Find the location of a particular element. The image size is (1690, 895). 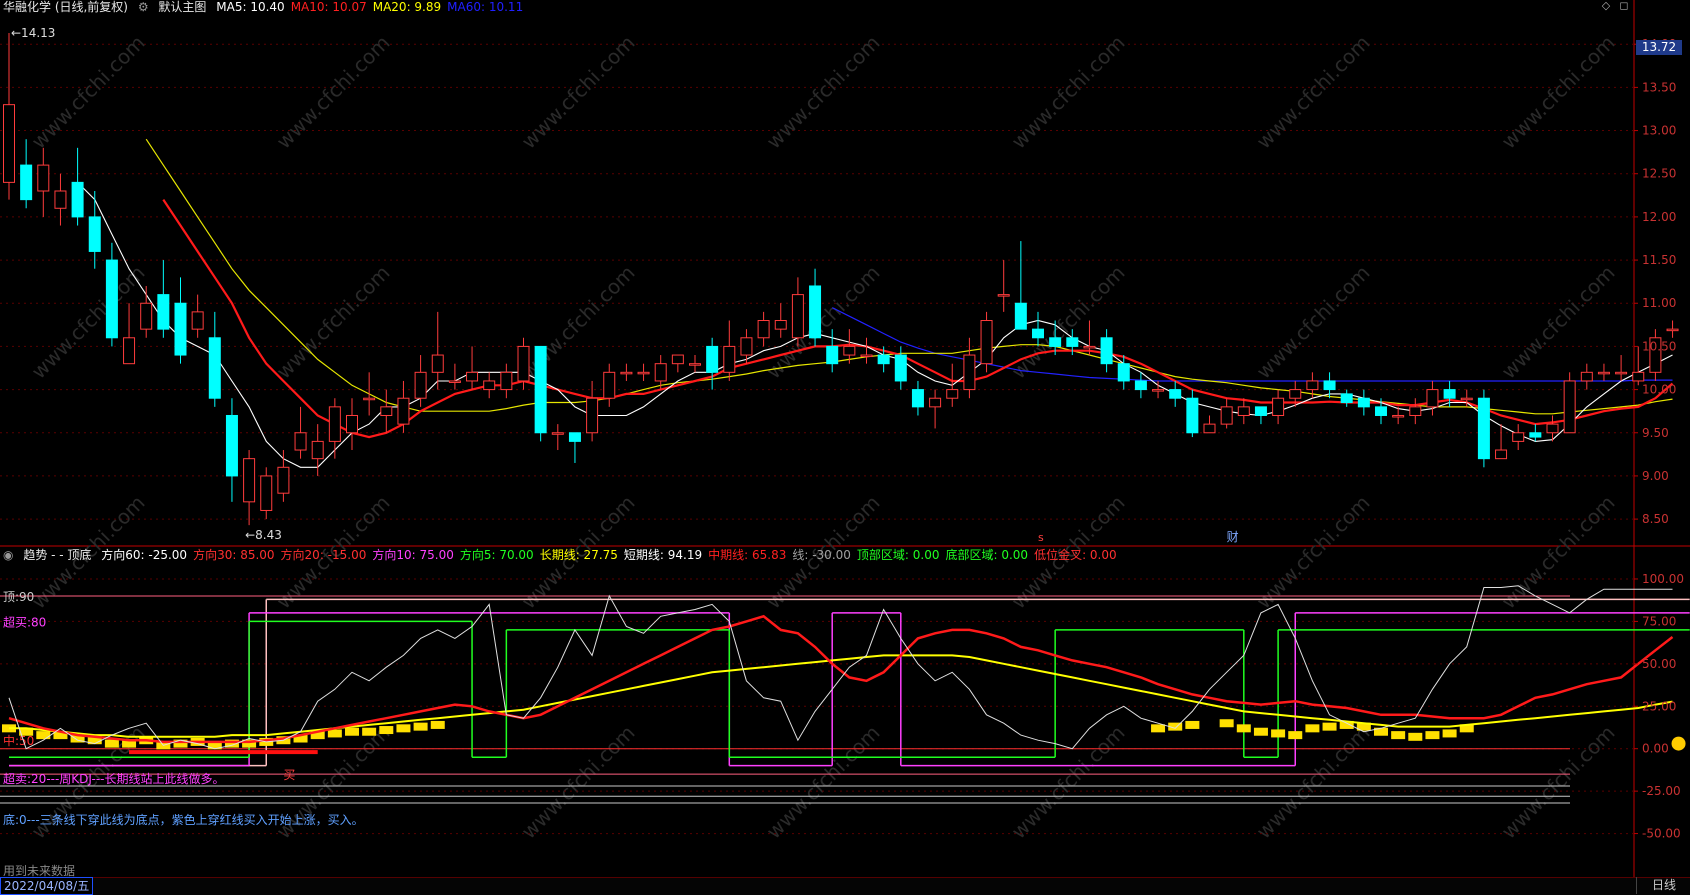

stock-name: 华融化学 (日线,前复权) is located at coordinates (65, 7).